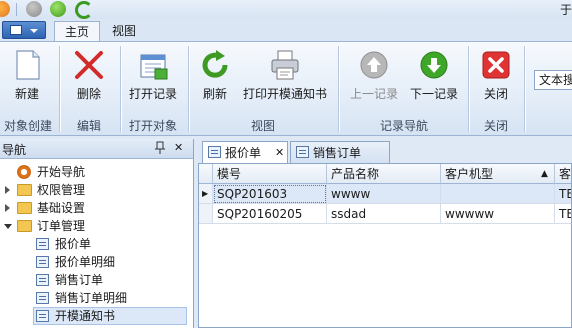 This screenshot has height=328, width=572. I want to click on next-record-button: 下一记录, so click(434, 78).